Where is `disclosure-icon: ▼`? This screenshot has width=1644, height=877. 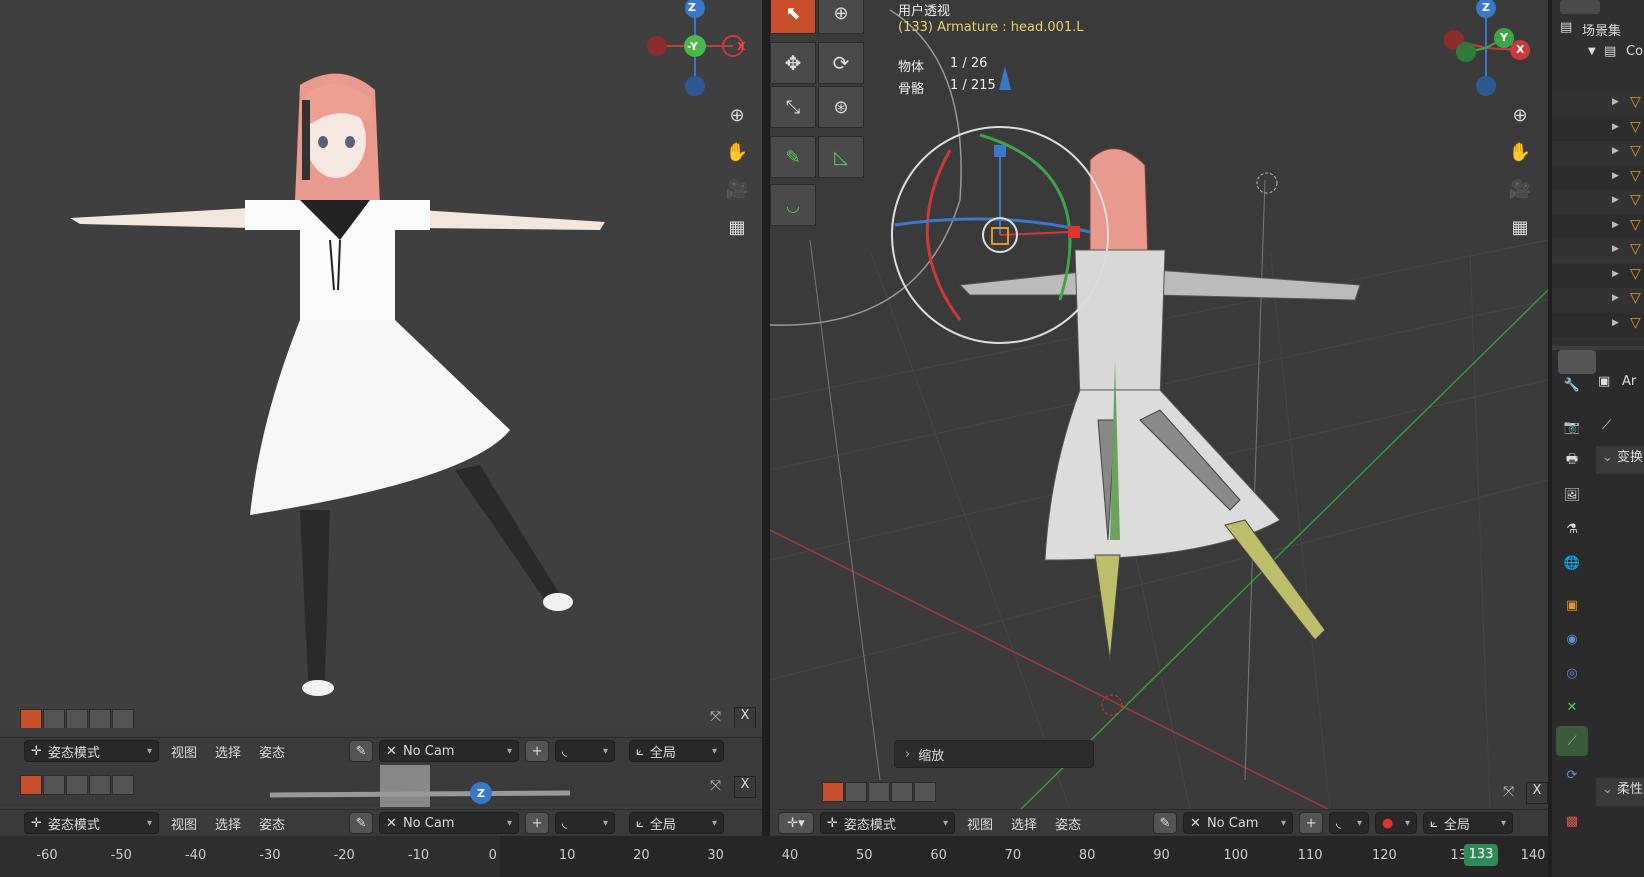 disclosure-icon: ▼ is located at coordinates (1592, 51).